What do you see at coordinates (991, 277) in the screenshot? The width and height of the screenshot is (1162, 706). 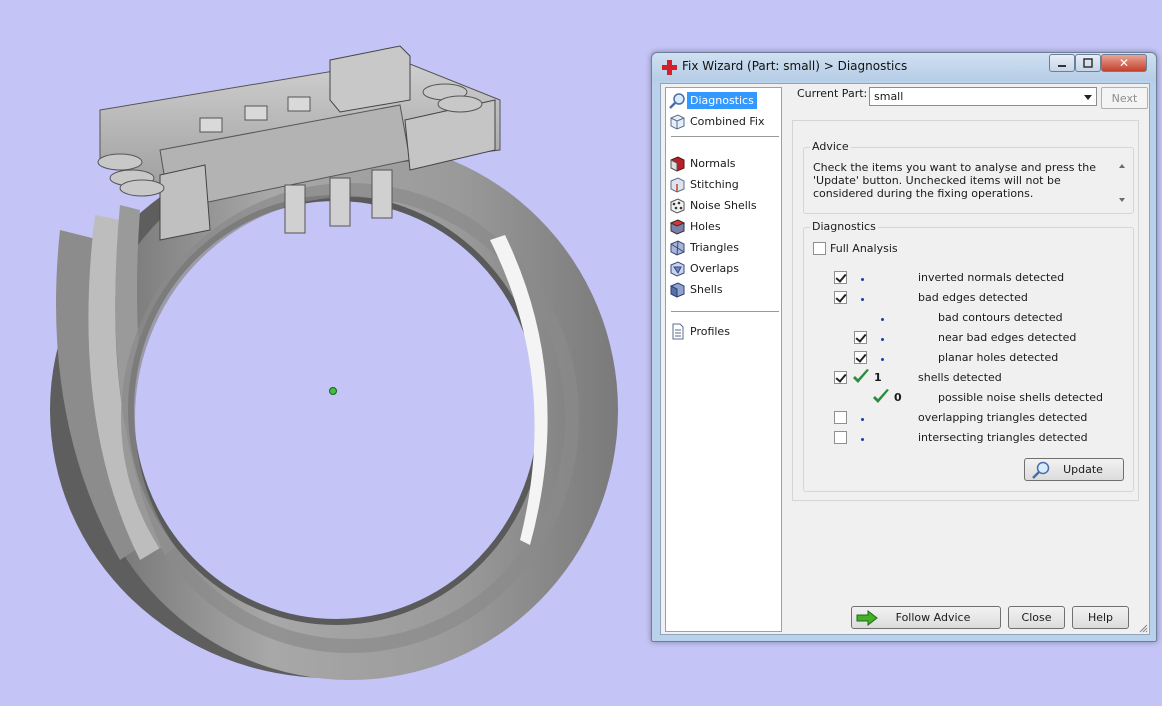 I see `inverted-normals-label: inverted normals detected` at bounding box center [991, 277].